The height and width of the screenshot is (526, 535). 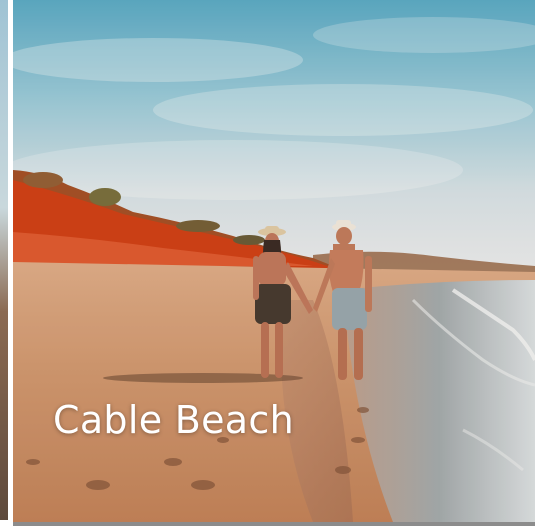 I want to click on destination-title: Cable Beach, so click(x=173, y=420).